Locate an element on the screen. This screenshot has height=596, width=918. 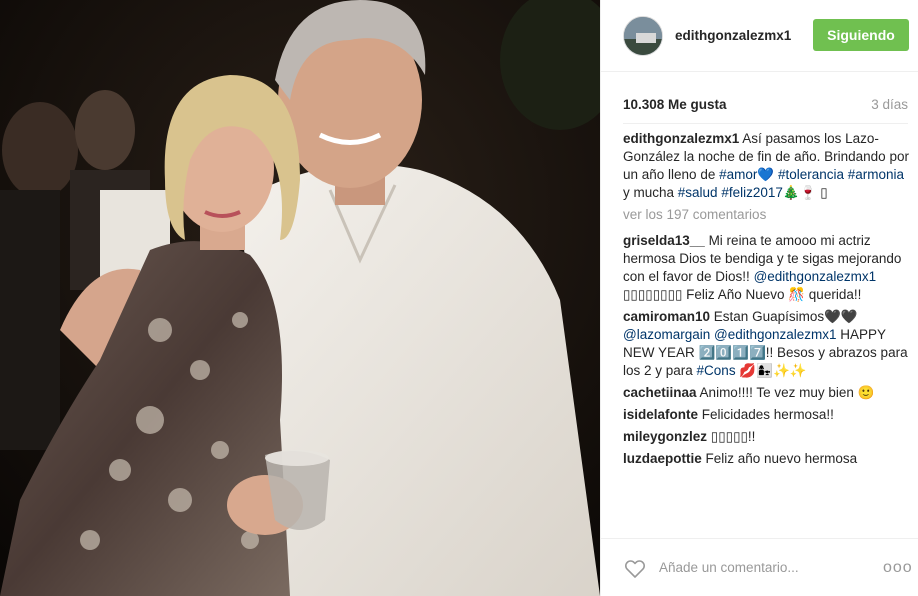
hashtag-amor: #amor is located at coordinates (738, 174).